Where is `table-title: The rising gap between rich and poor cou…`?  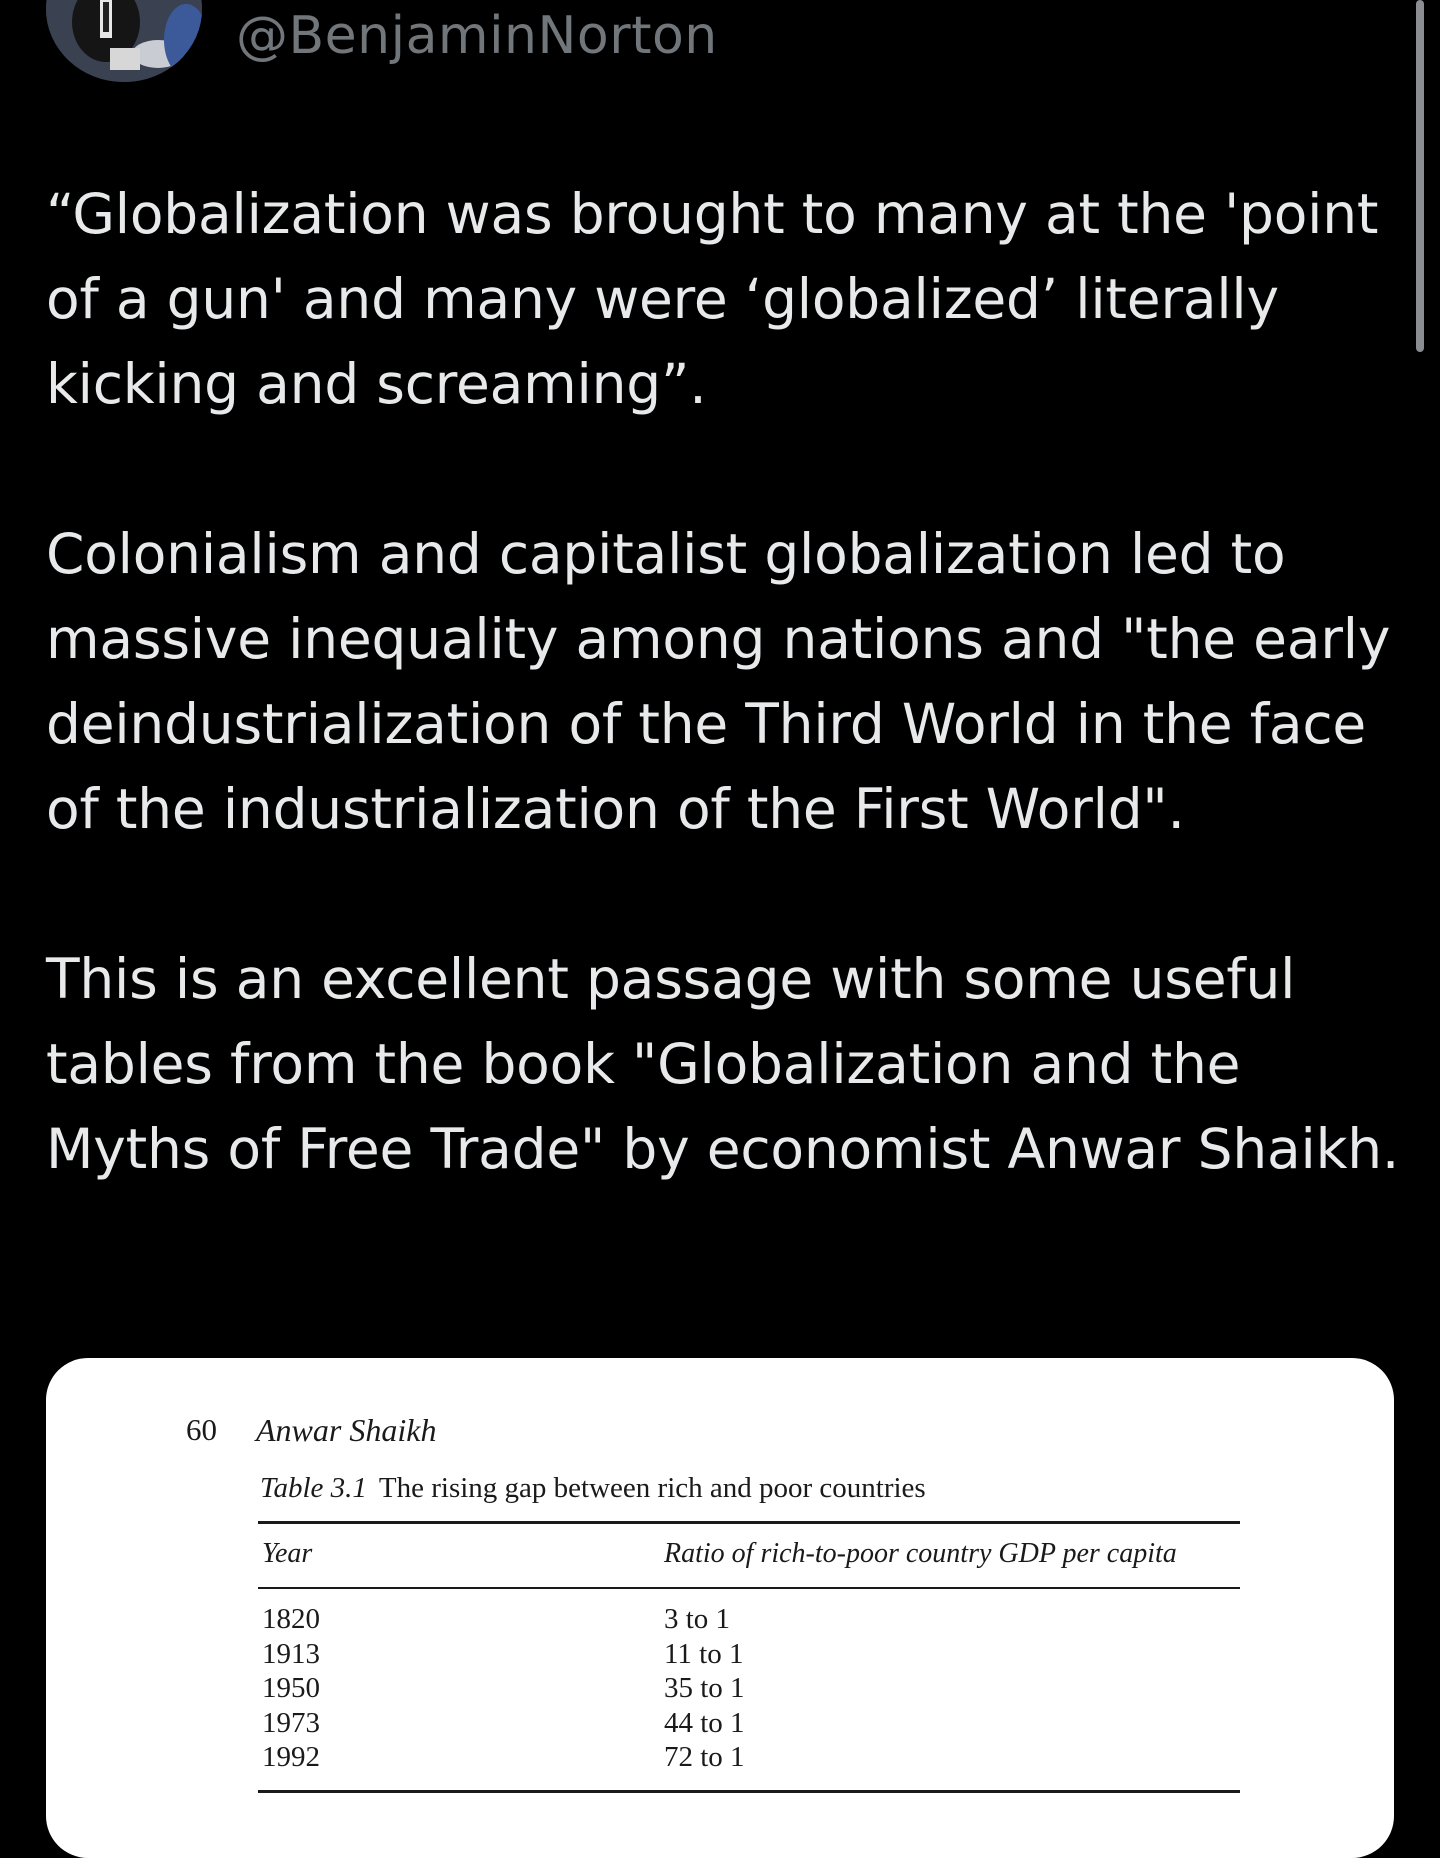 table-title: The rising gap between rich and poor cou… is located at coordinates (652, 1488).